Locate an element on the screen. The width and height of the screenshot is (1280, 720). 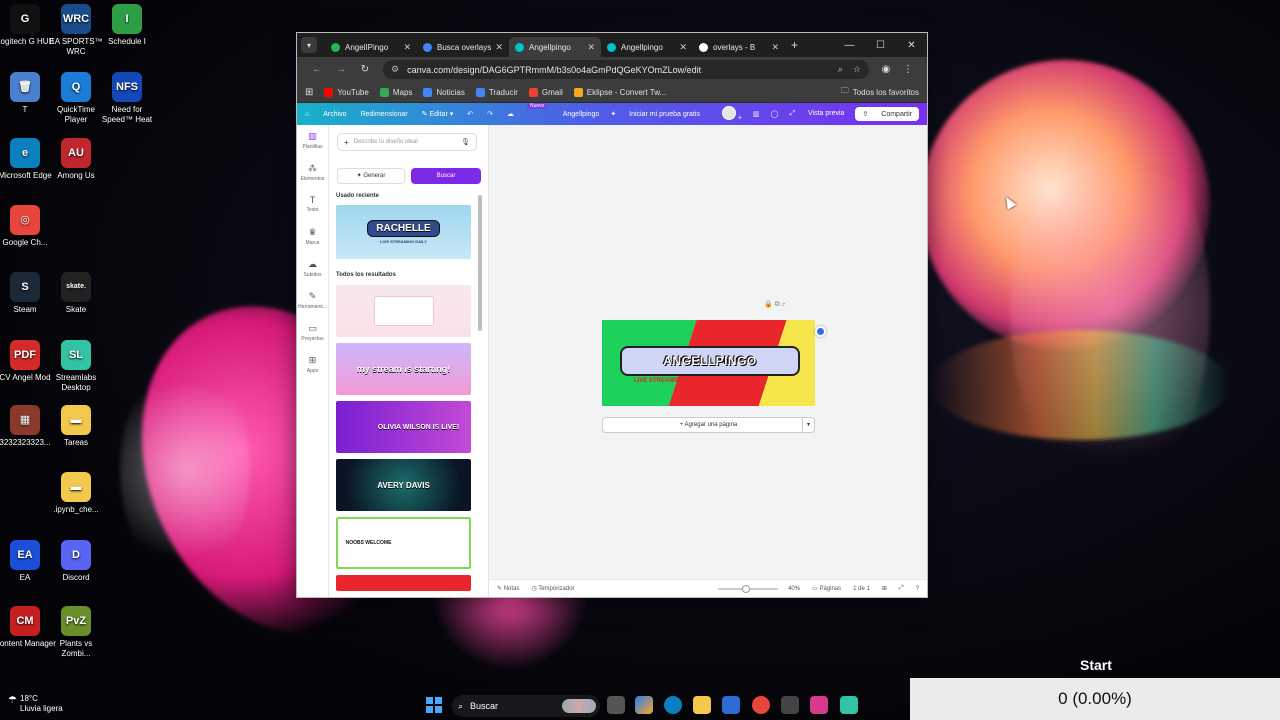
bookmark-item: Traducir is located at coordinates (496, 92).